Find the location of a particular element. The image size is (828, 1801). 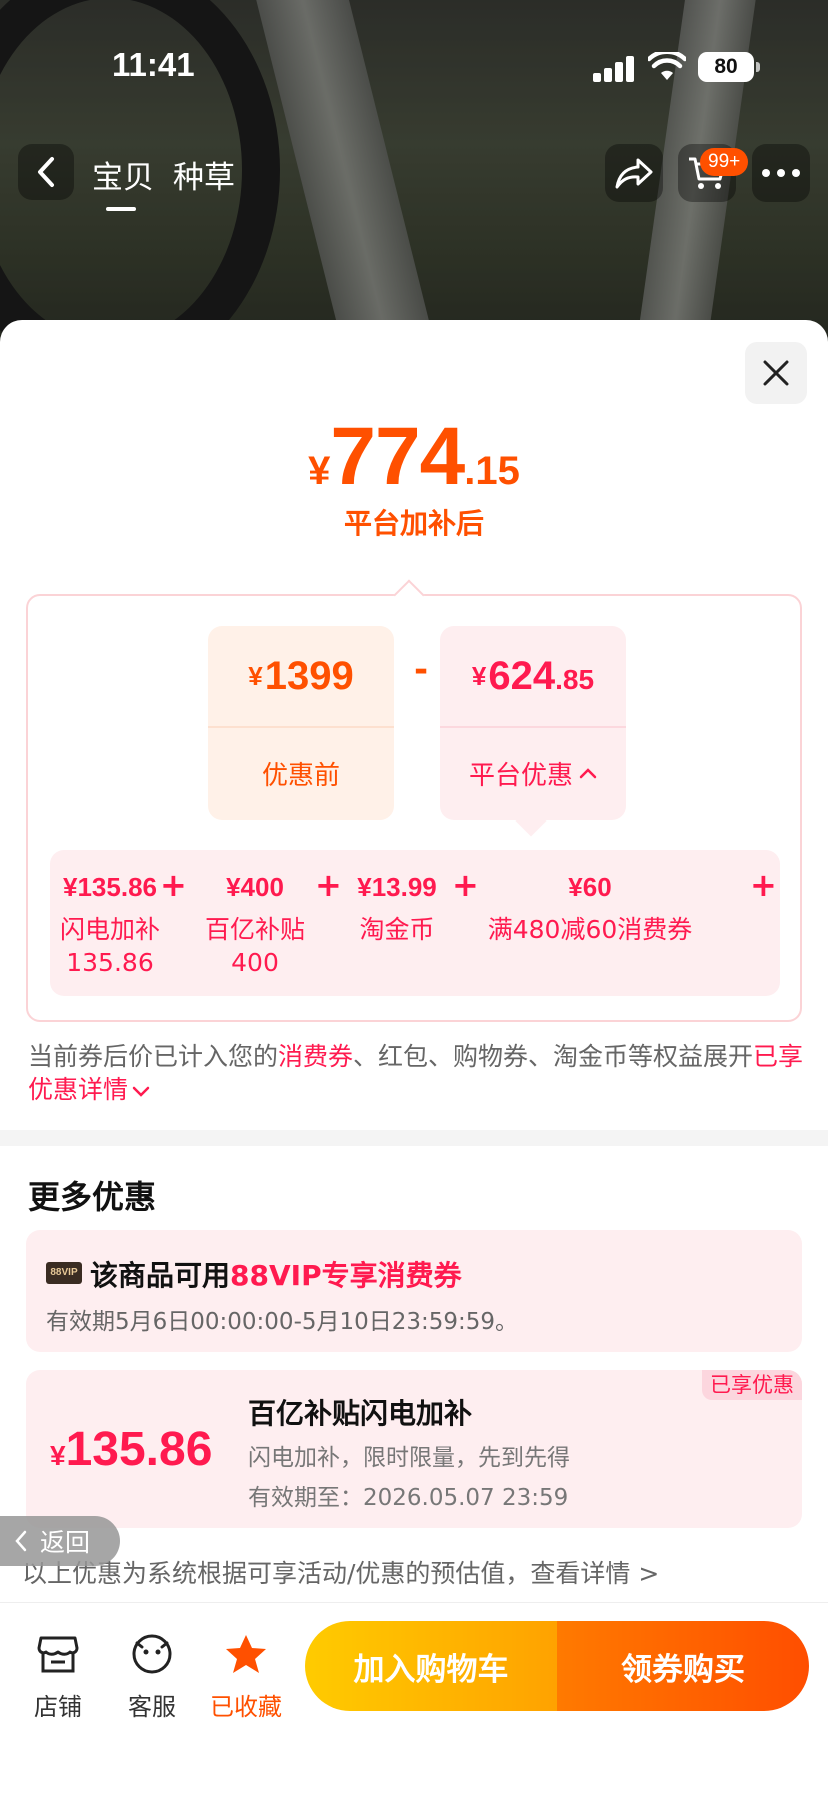

claim-coupon-buy-button: 领券购买 is located at coordinates (683, 1666).